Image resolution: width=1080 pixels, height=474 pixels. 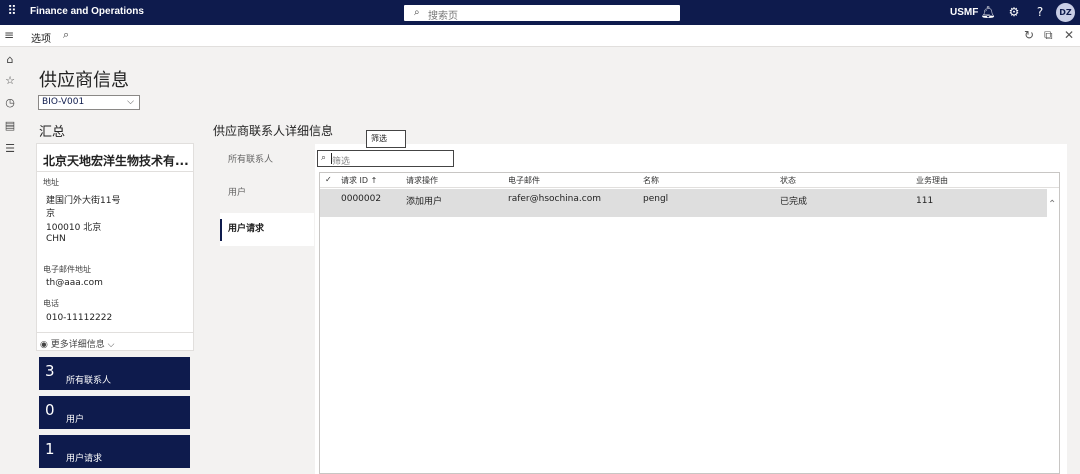 I want to click on star-icon: ☆, so click(x=10, y=81).